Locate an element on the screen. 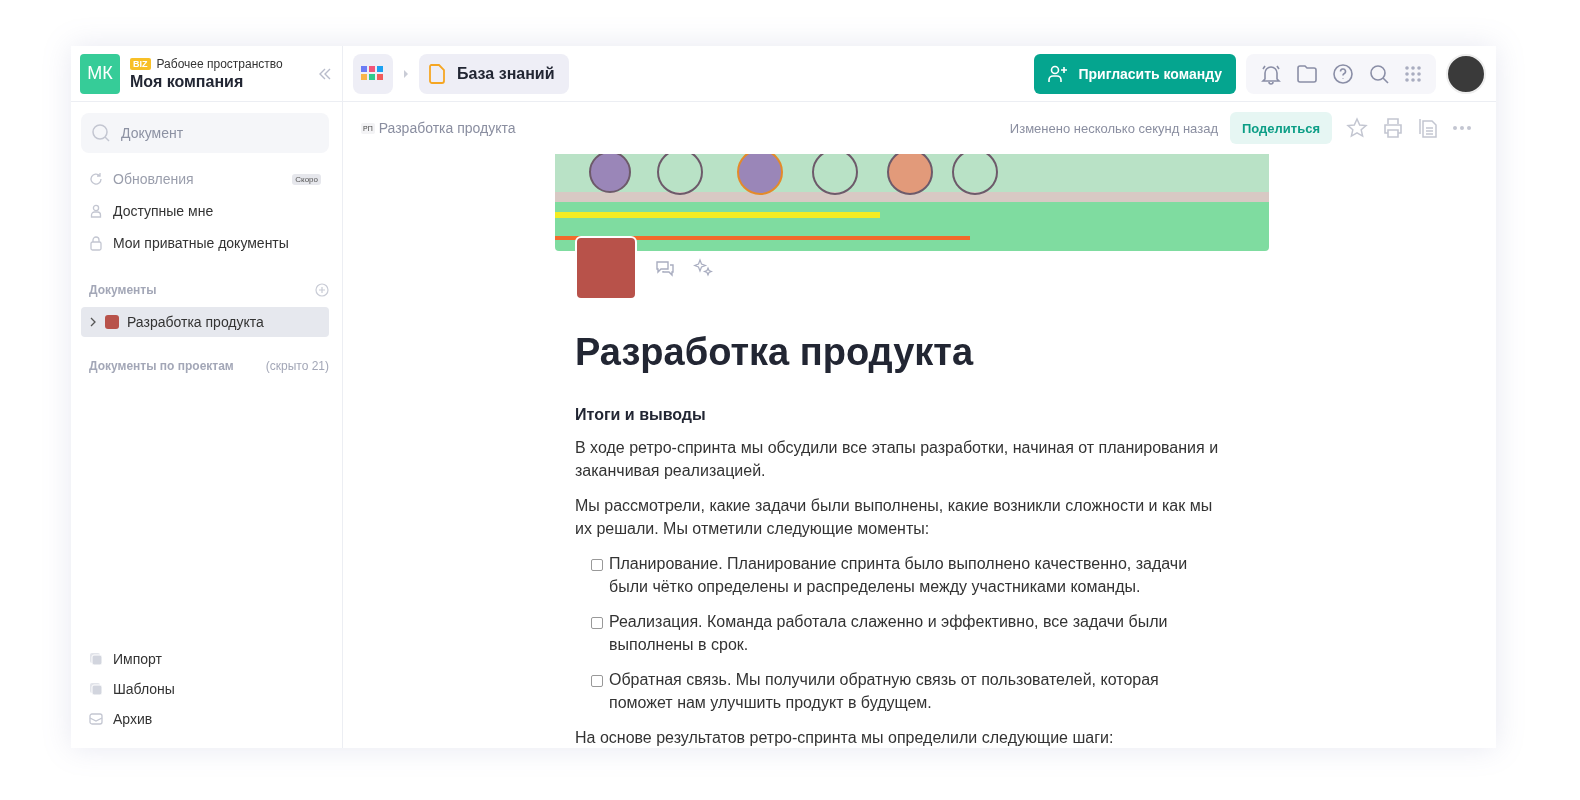  comment-icon is located at coordinates (665, 268).